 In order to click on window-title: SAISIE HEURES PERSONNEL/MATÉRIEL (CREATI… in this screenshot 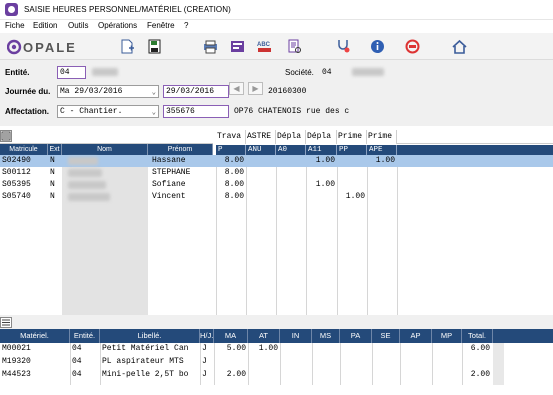, I will do `click(127, 9)`.